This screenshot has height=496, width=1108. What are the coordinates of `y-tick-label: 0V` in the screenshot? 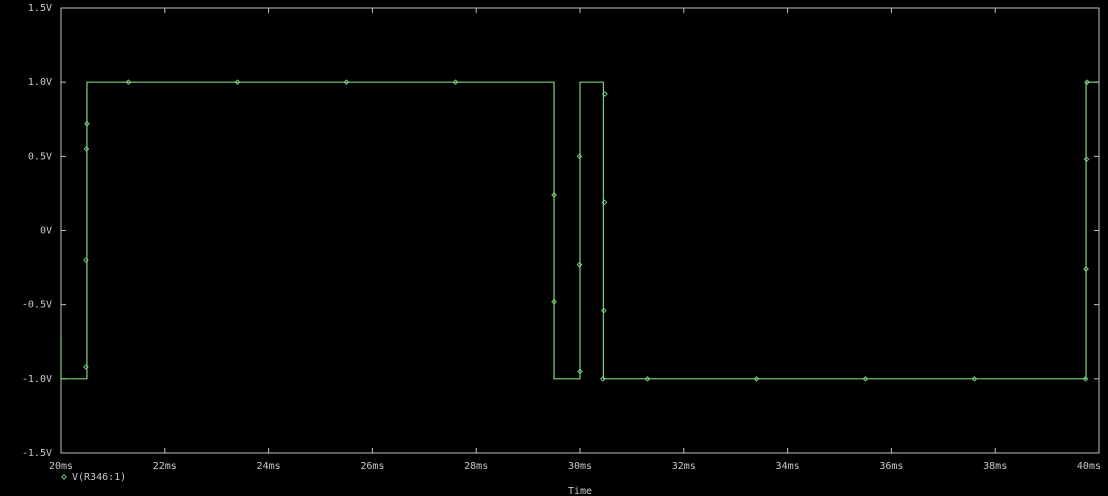 It's located at (46, 231).